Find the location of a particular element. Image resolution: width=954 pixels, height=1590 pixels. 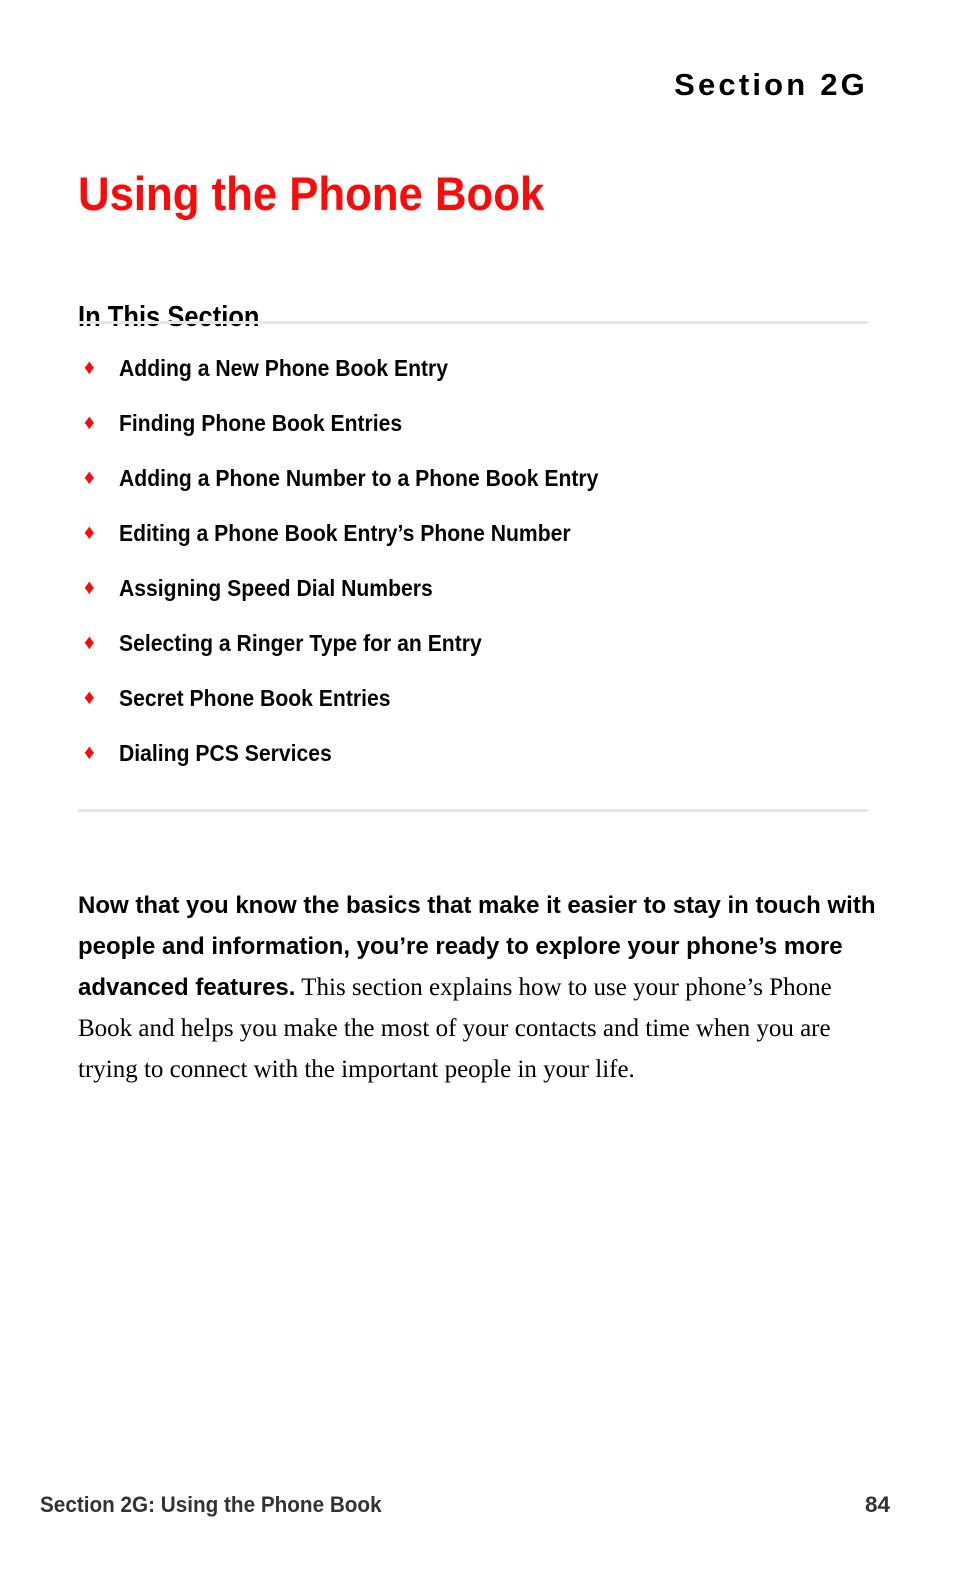

list-item: ♦ Adding a New Phone Book Entry is located at coordinates (478, 377).